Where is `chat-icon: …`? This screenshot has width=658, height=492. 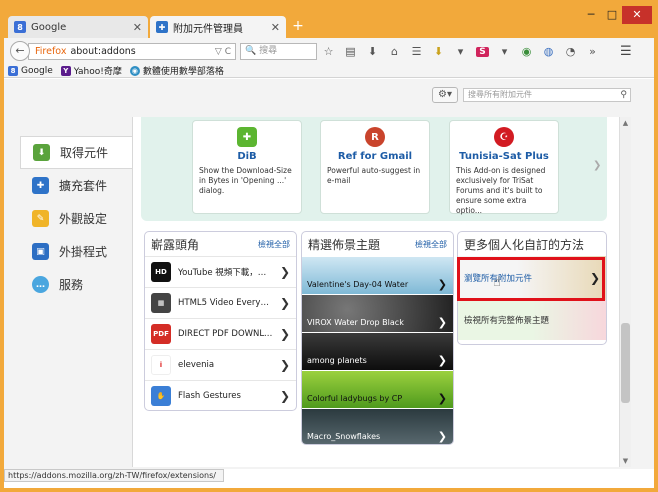 chat-icon: … is located at coordinates (40, 284).